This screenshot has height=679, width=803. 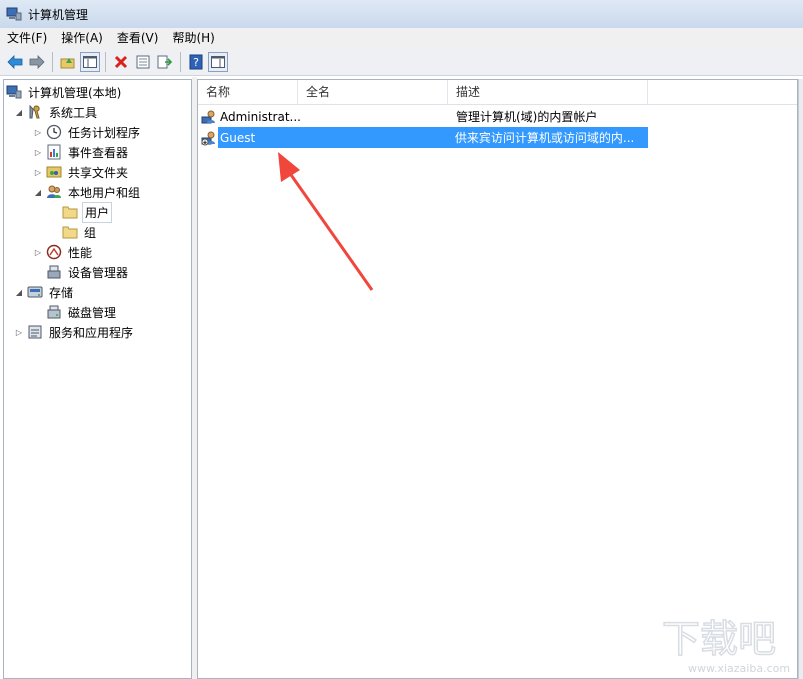 I want to click on svg-text: www.xiazaiba.com, so click(x=739, y=668).